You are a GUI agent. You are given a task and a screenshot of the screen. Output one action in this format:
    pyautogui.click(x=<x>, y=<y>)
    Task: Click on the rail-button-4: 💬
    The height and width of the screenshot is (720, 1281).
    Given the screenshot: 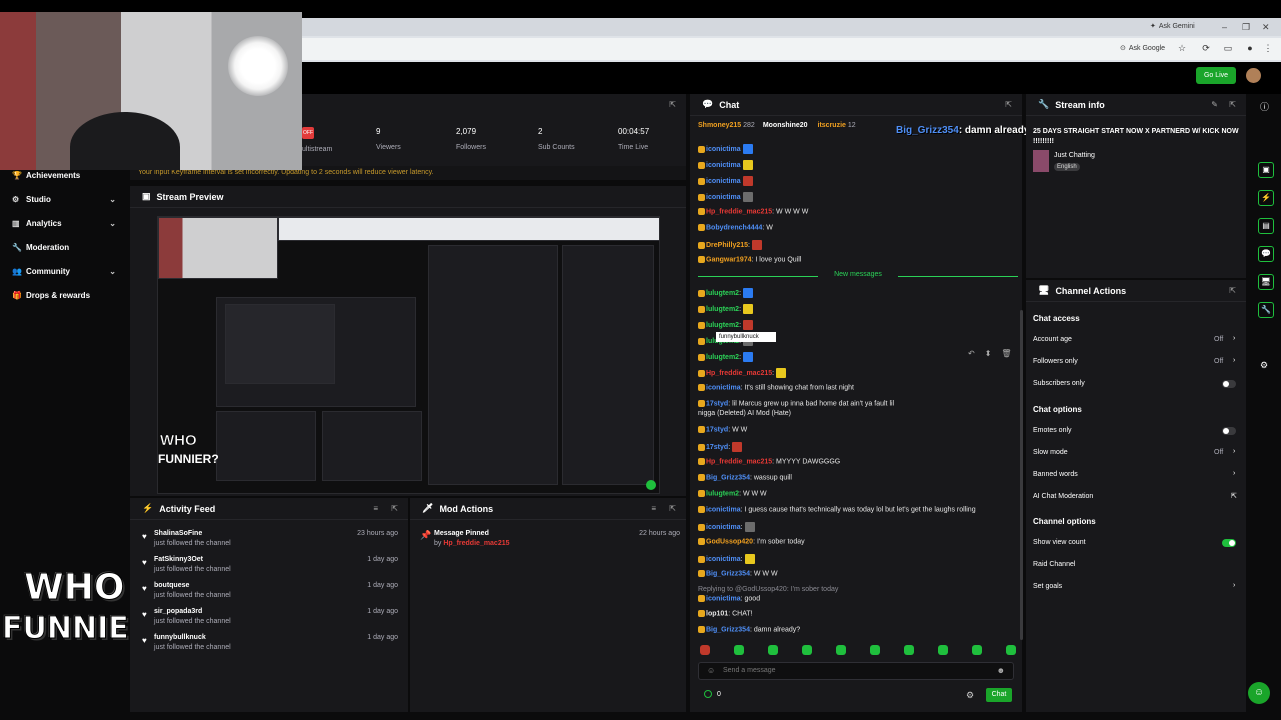 What is the action you would take?
    pyautogui.click(x=1266, y=254)
    